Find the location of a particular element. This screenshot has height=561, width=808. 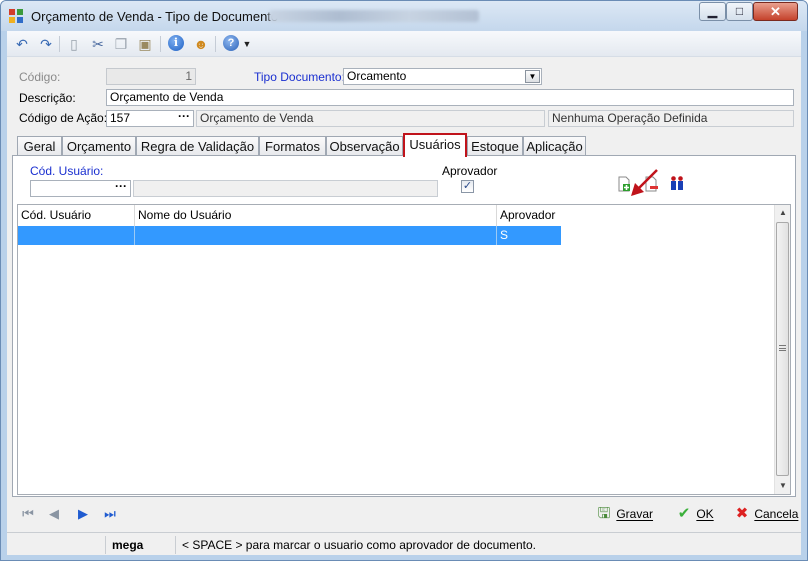

codigo-acao-input: 157 ··· is located at coordinates (150, 118).